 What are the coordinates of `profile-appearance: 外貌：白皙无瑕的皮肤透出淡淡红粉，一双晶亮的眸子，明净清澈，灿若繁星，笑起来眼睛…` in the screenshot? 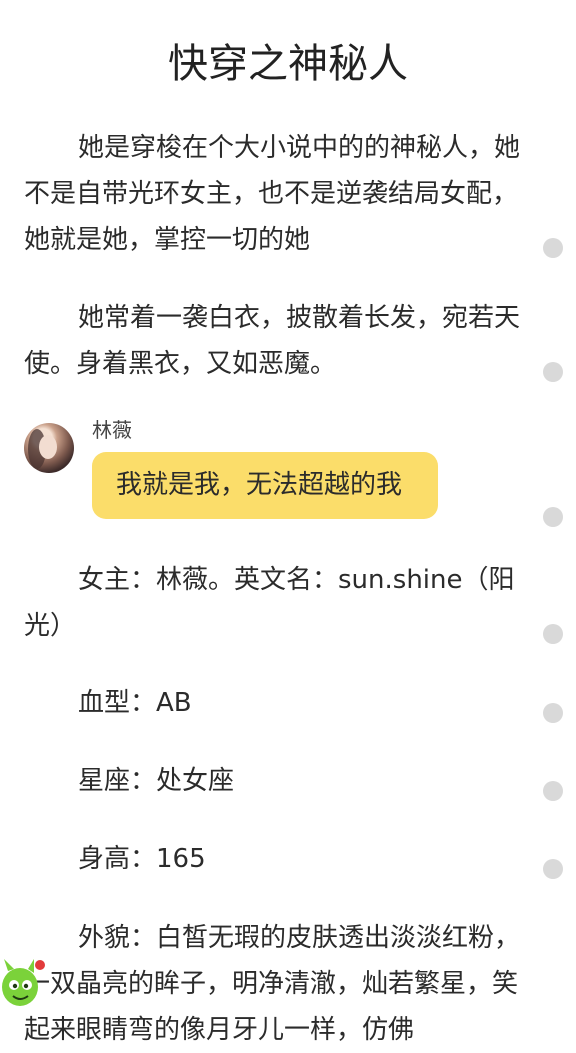 It's located at (272, 984).